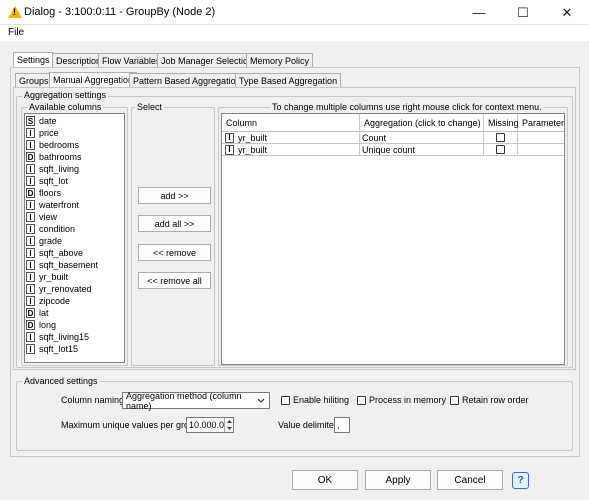 Image resolution: width=589 pixels, height=500 pixels. I want to click on column-list-item: Isqft_living15, so click(74, 337).